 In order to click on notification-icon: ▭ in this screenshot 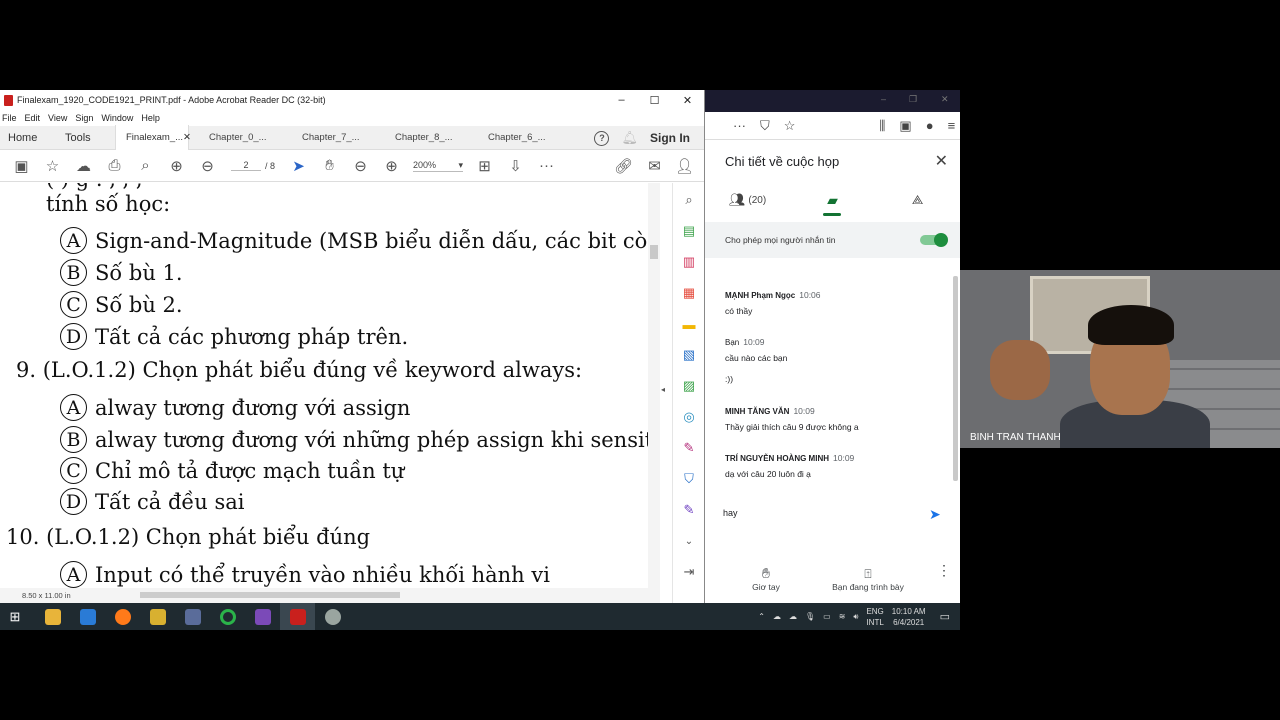, I will do `click(945, 616)`.